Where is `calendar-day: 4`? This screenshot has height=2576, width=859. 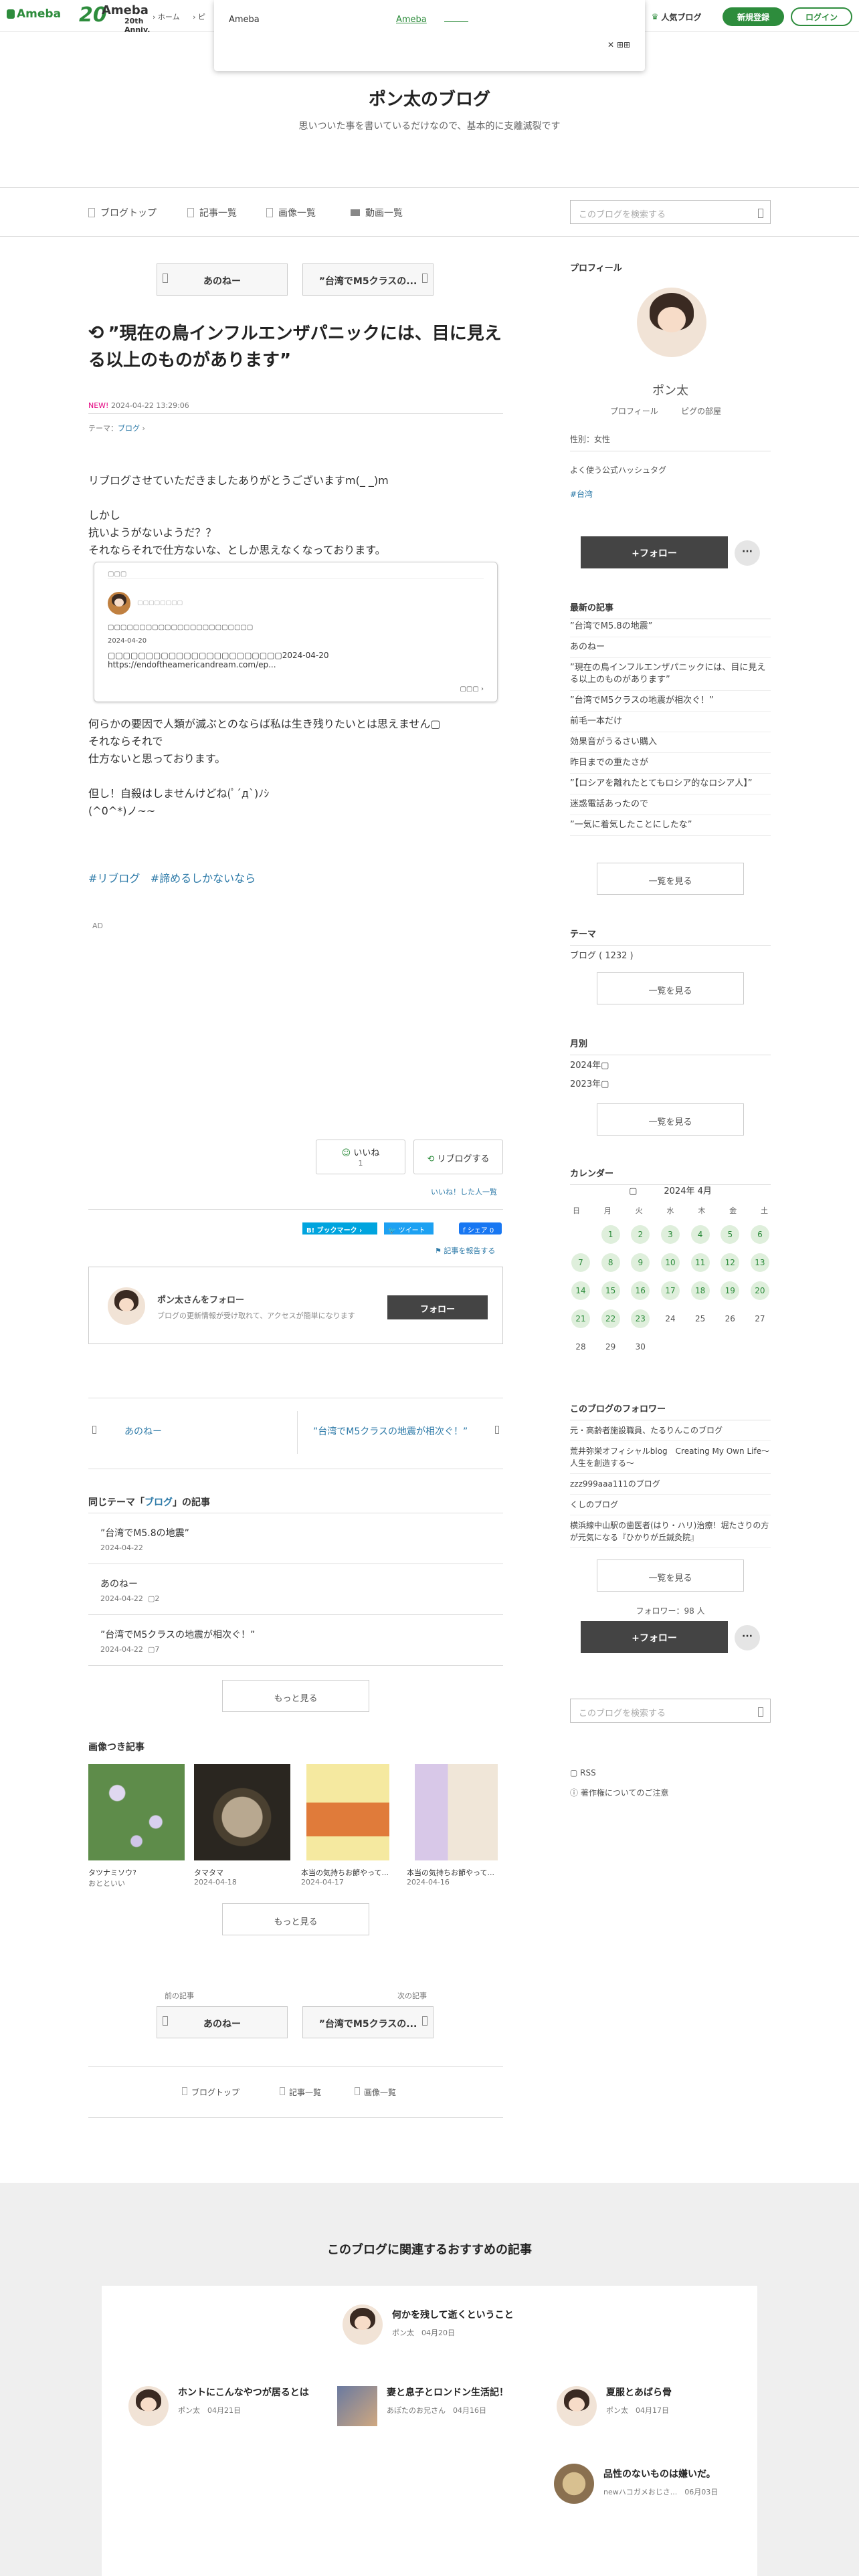
calendar-day: 4 is located at coordinates (700, 1234).